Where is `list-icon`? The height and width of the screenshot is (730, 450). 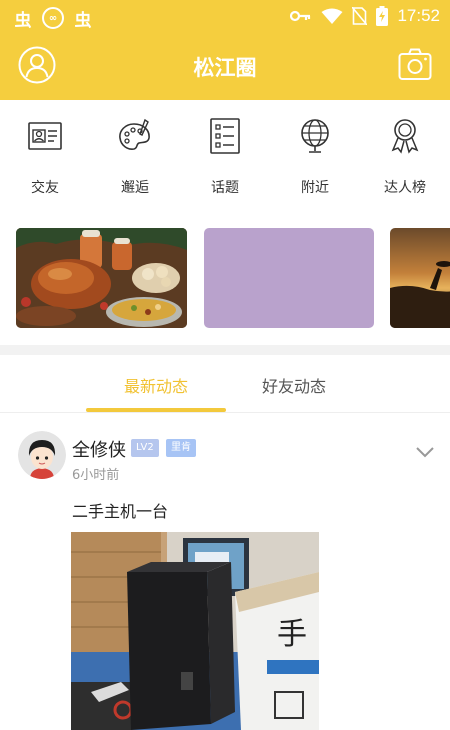 list-icon is located at coordinates (225, 136).